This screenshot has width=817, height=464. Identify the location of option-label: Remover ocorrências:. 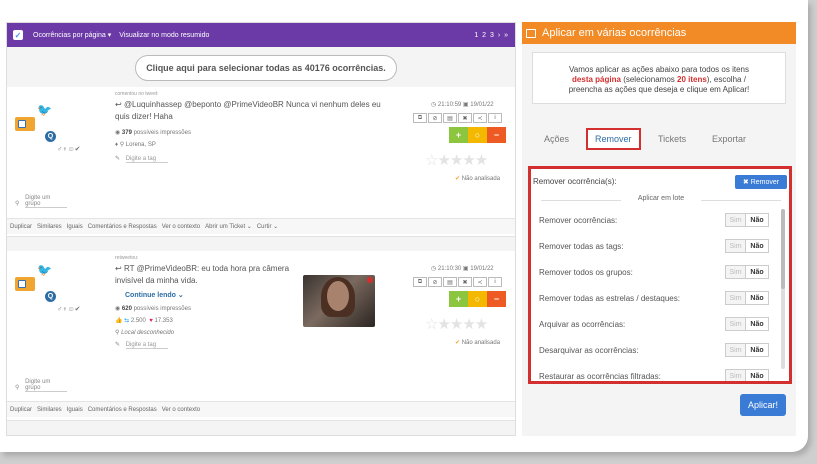
(578, 220).